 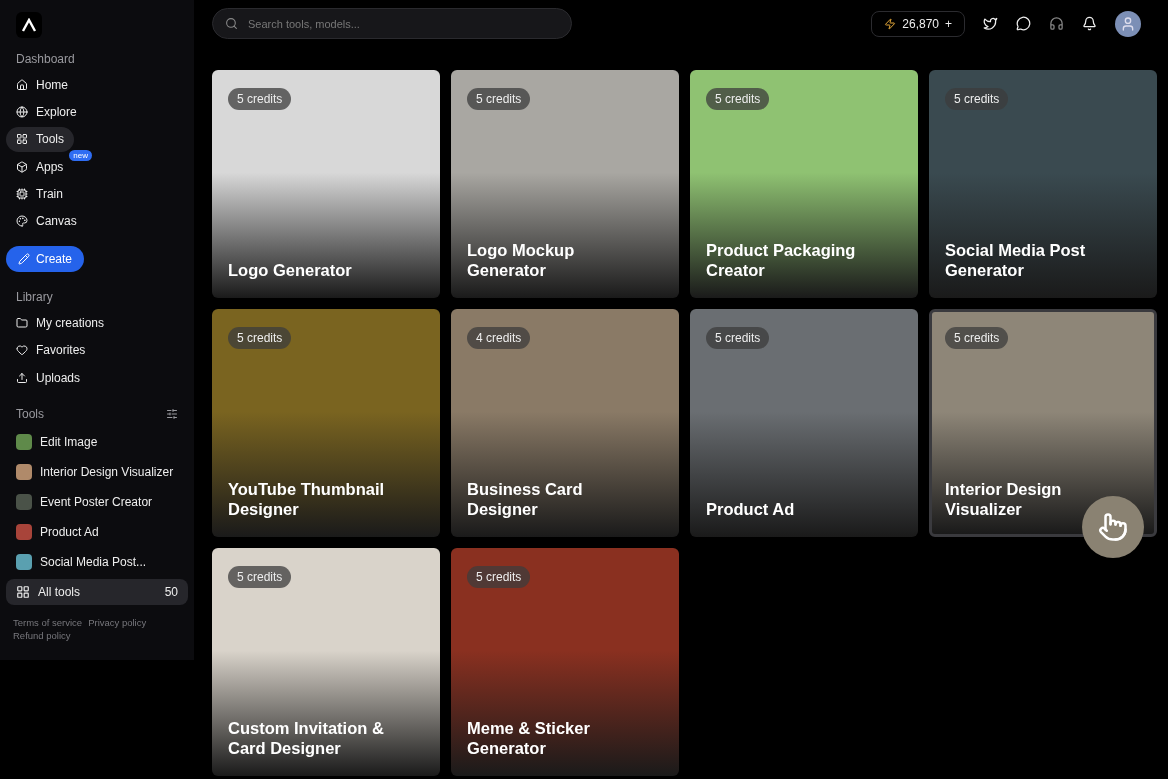 I want to click on avatar, so click(x=1128, y=23).